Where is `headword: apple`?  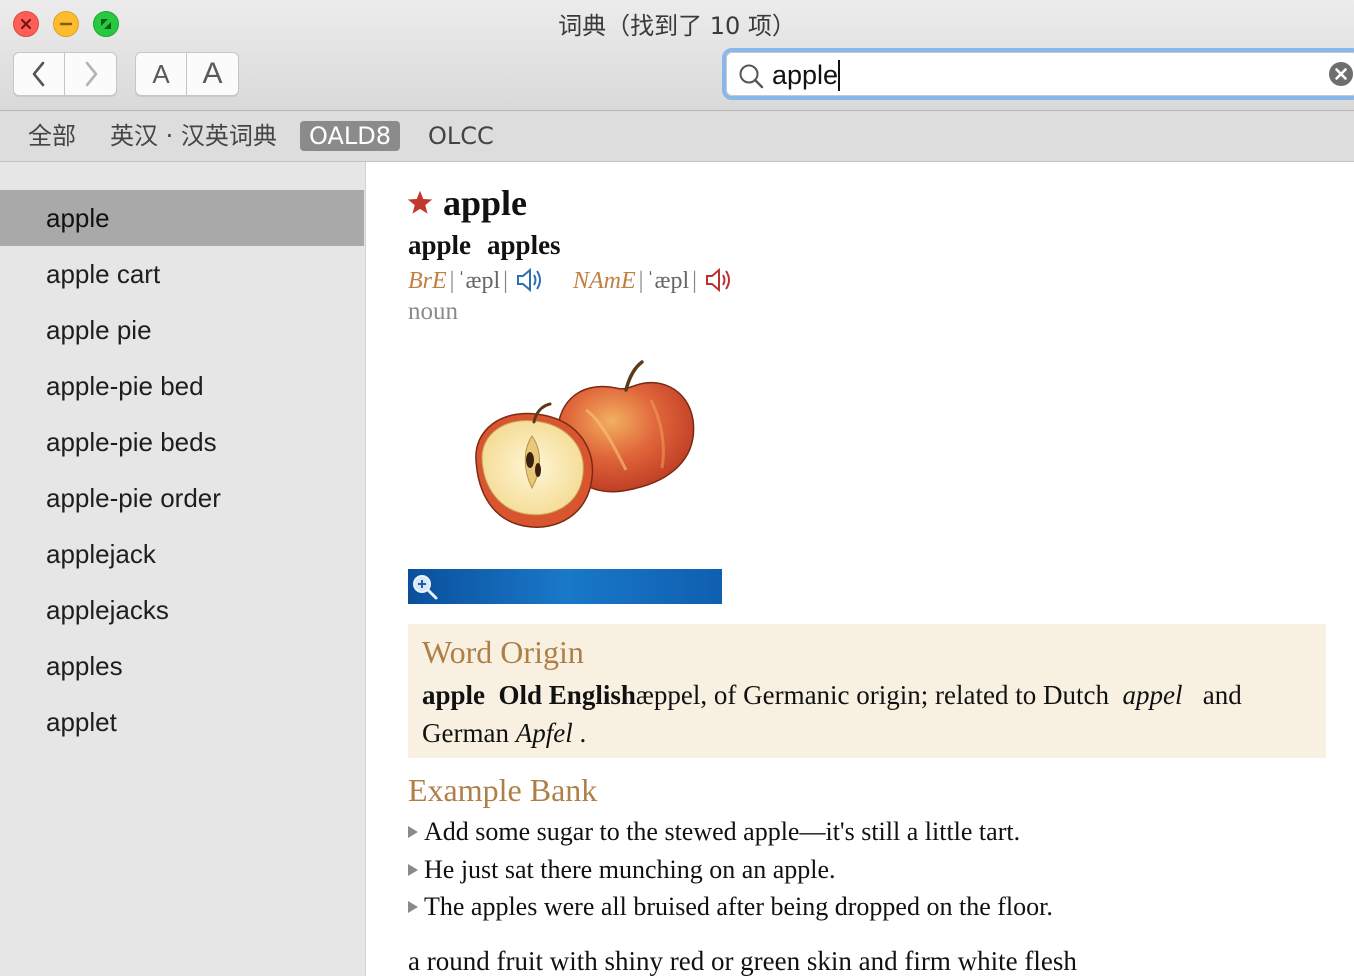 headword: apple is located at coordinates (485, 203).